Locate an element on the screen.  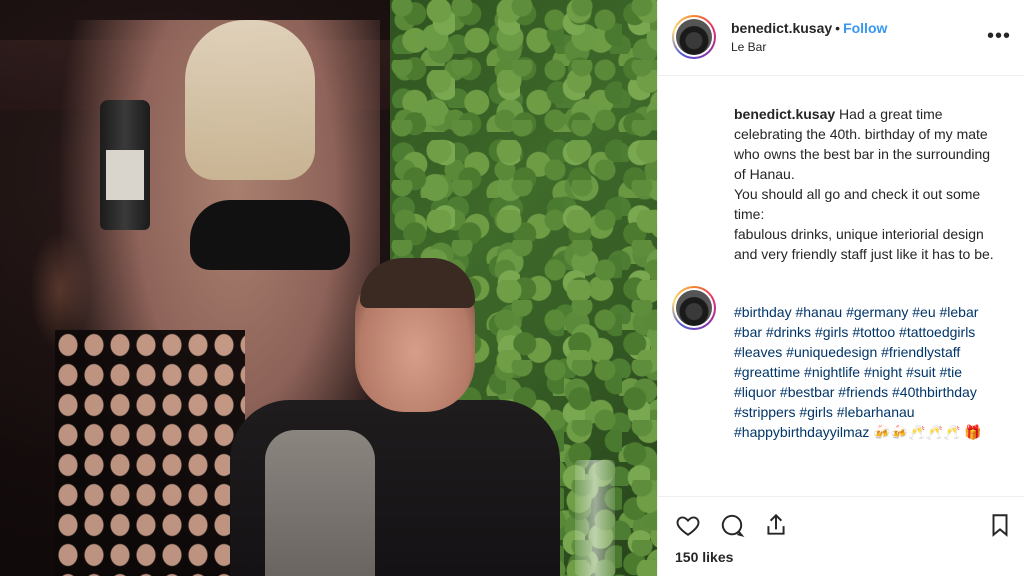
hashtag-link: #germany is located at coordinates (877, 312).